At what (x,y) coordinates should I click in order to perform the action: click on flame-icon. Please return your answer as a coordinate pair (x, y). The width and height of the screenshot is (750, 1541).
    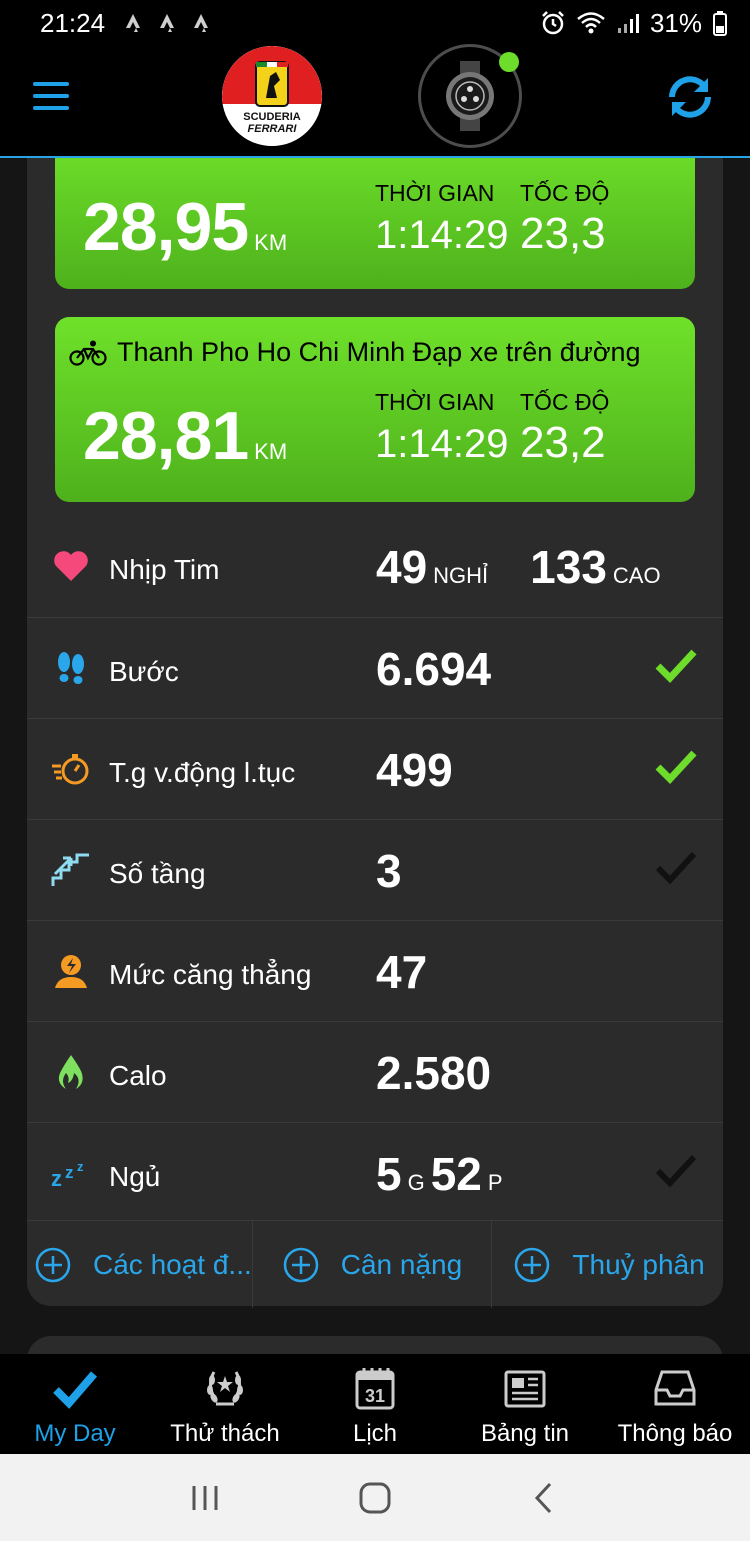
    Looking at the image, I should click on (71, 1072).